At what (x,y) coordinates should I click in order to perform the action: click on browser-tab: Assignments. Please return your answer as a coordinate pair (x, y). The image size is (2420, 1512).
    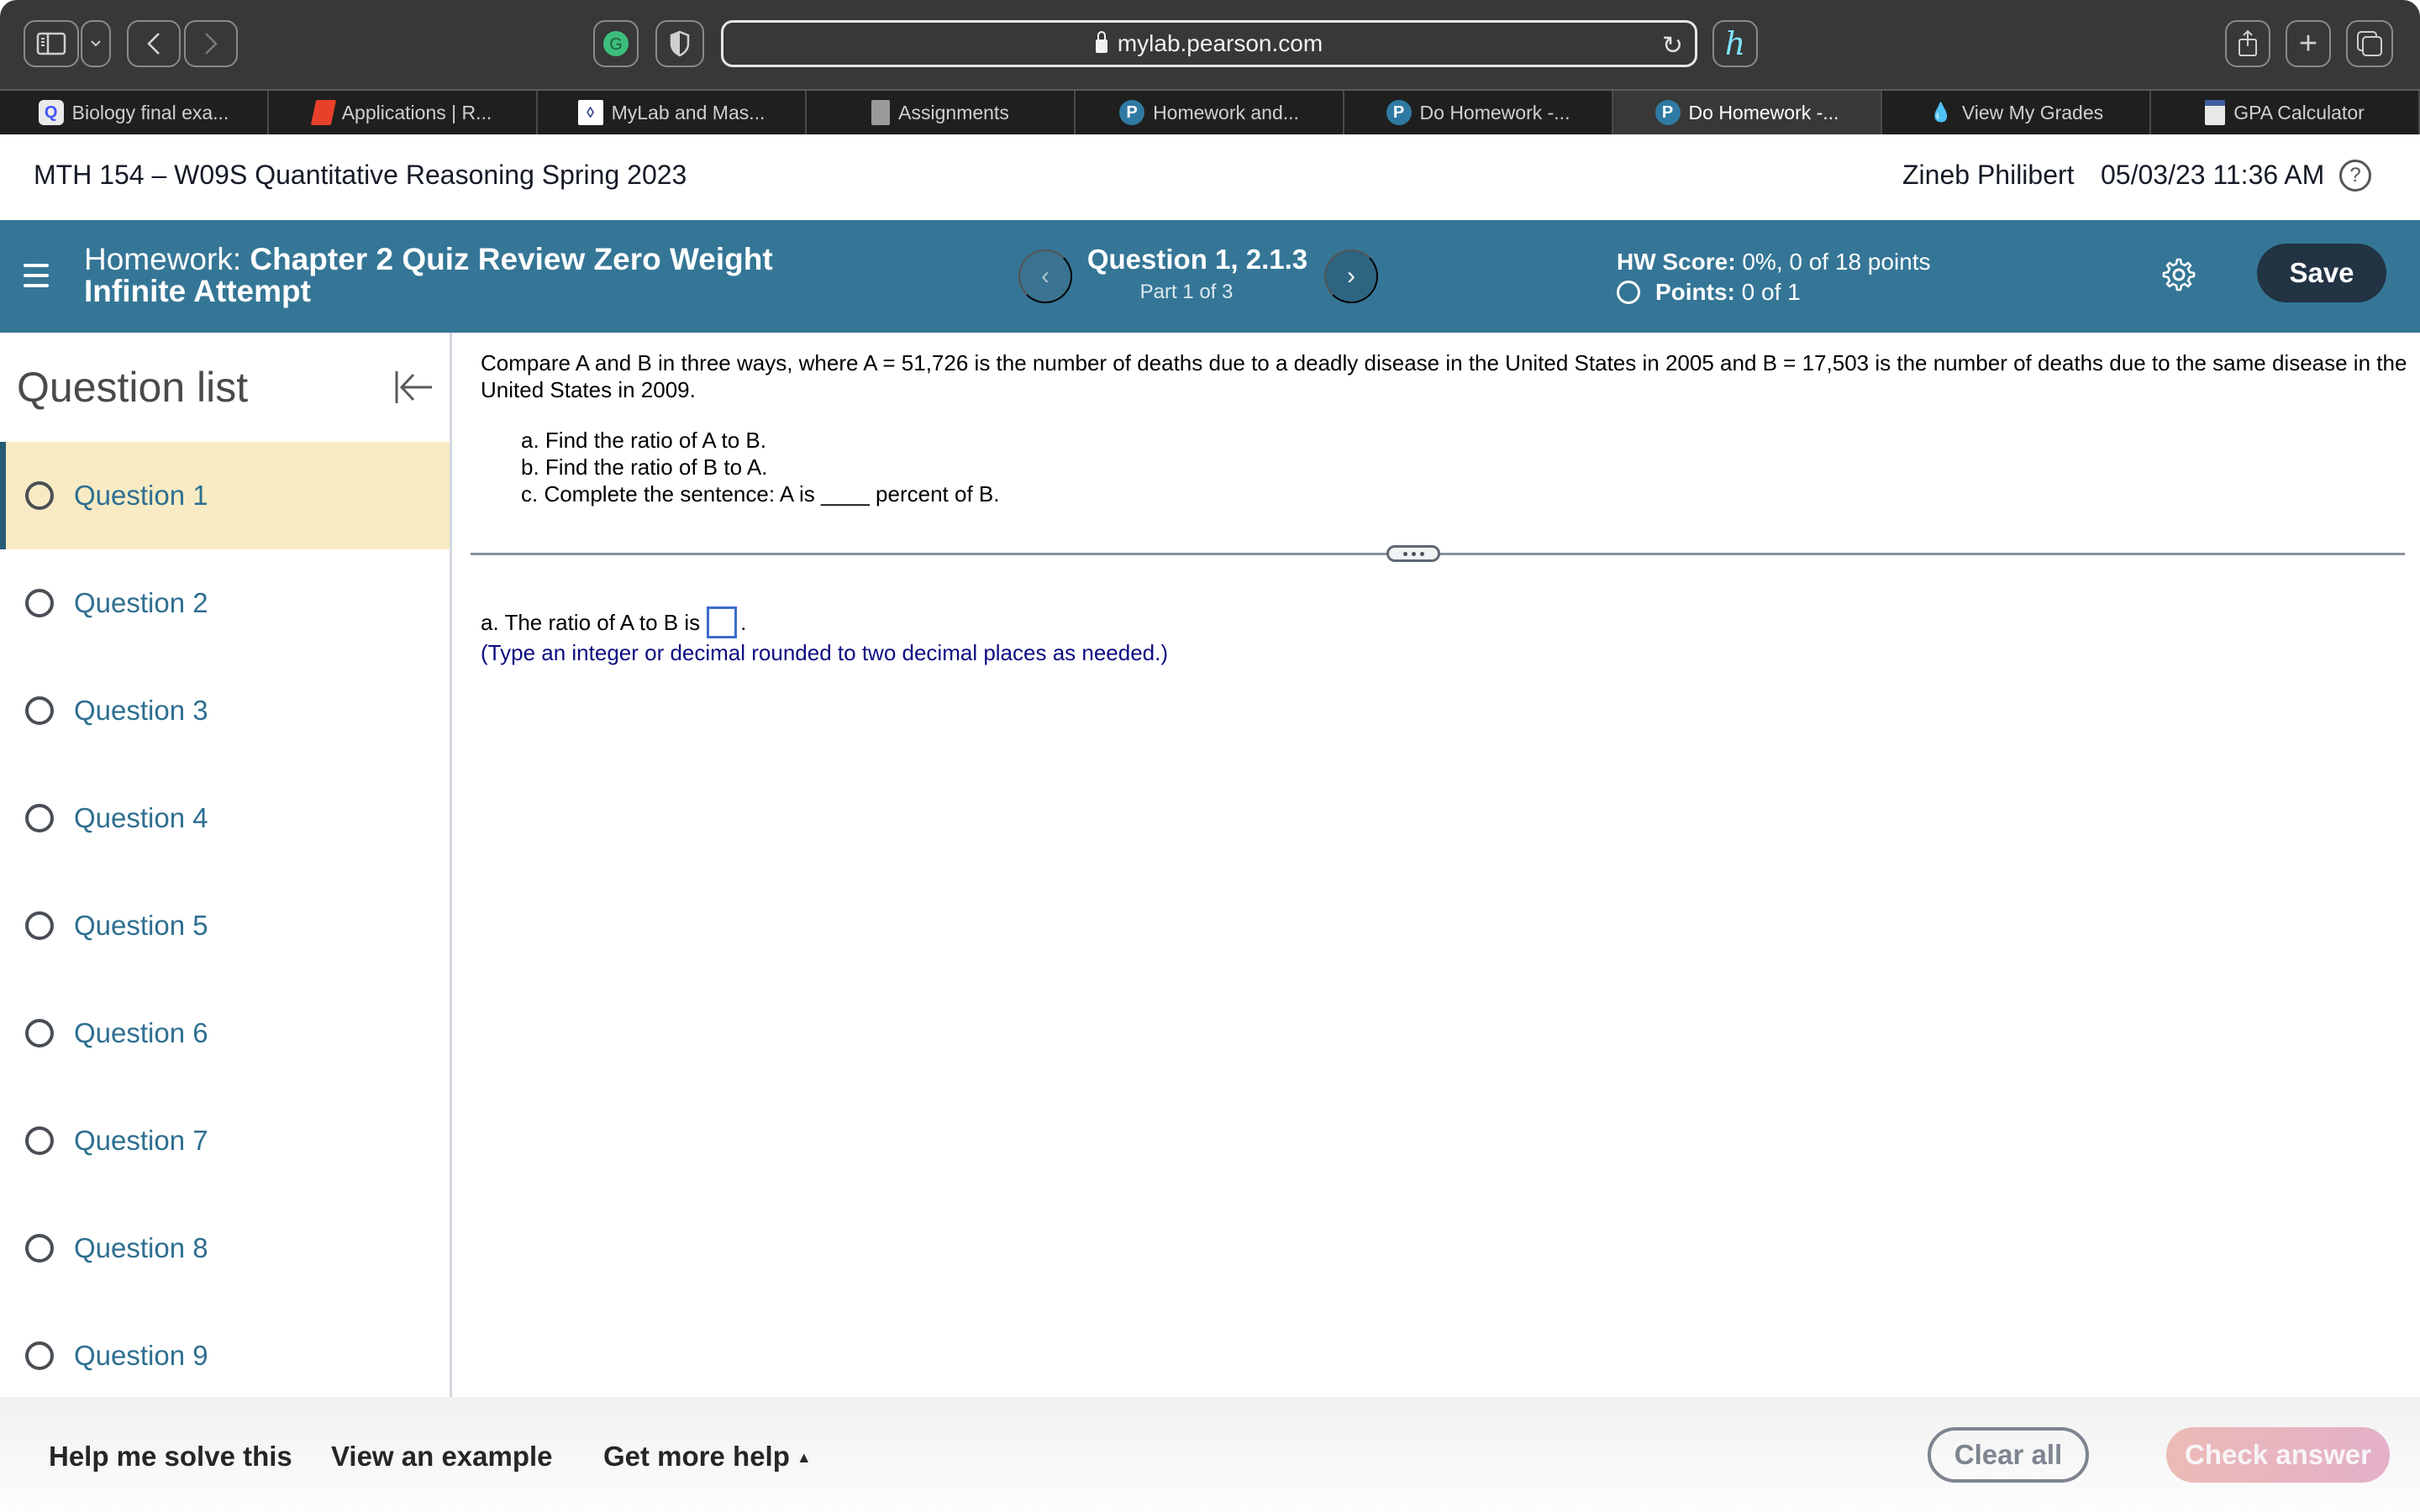
    Looking at the image, I should click on (941, 112).